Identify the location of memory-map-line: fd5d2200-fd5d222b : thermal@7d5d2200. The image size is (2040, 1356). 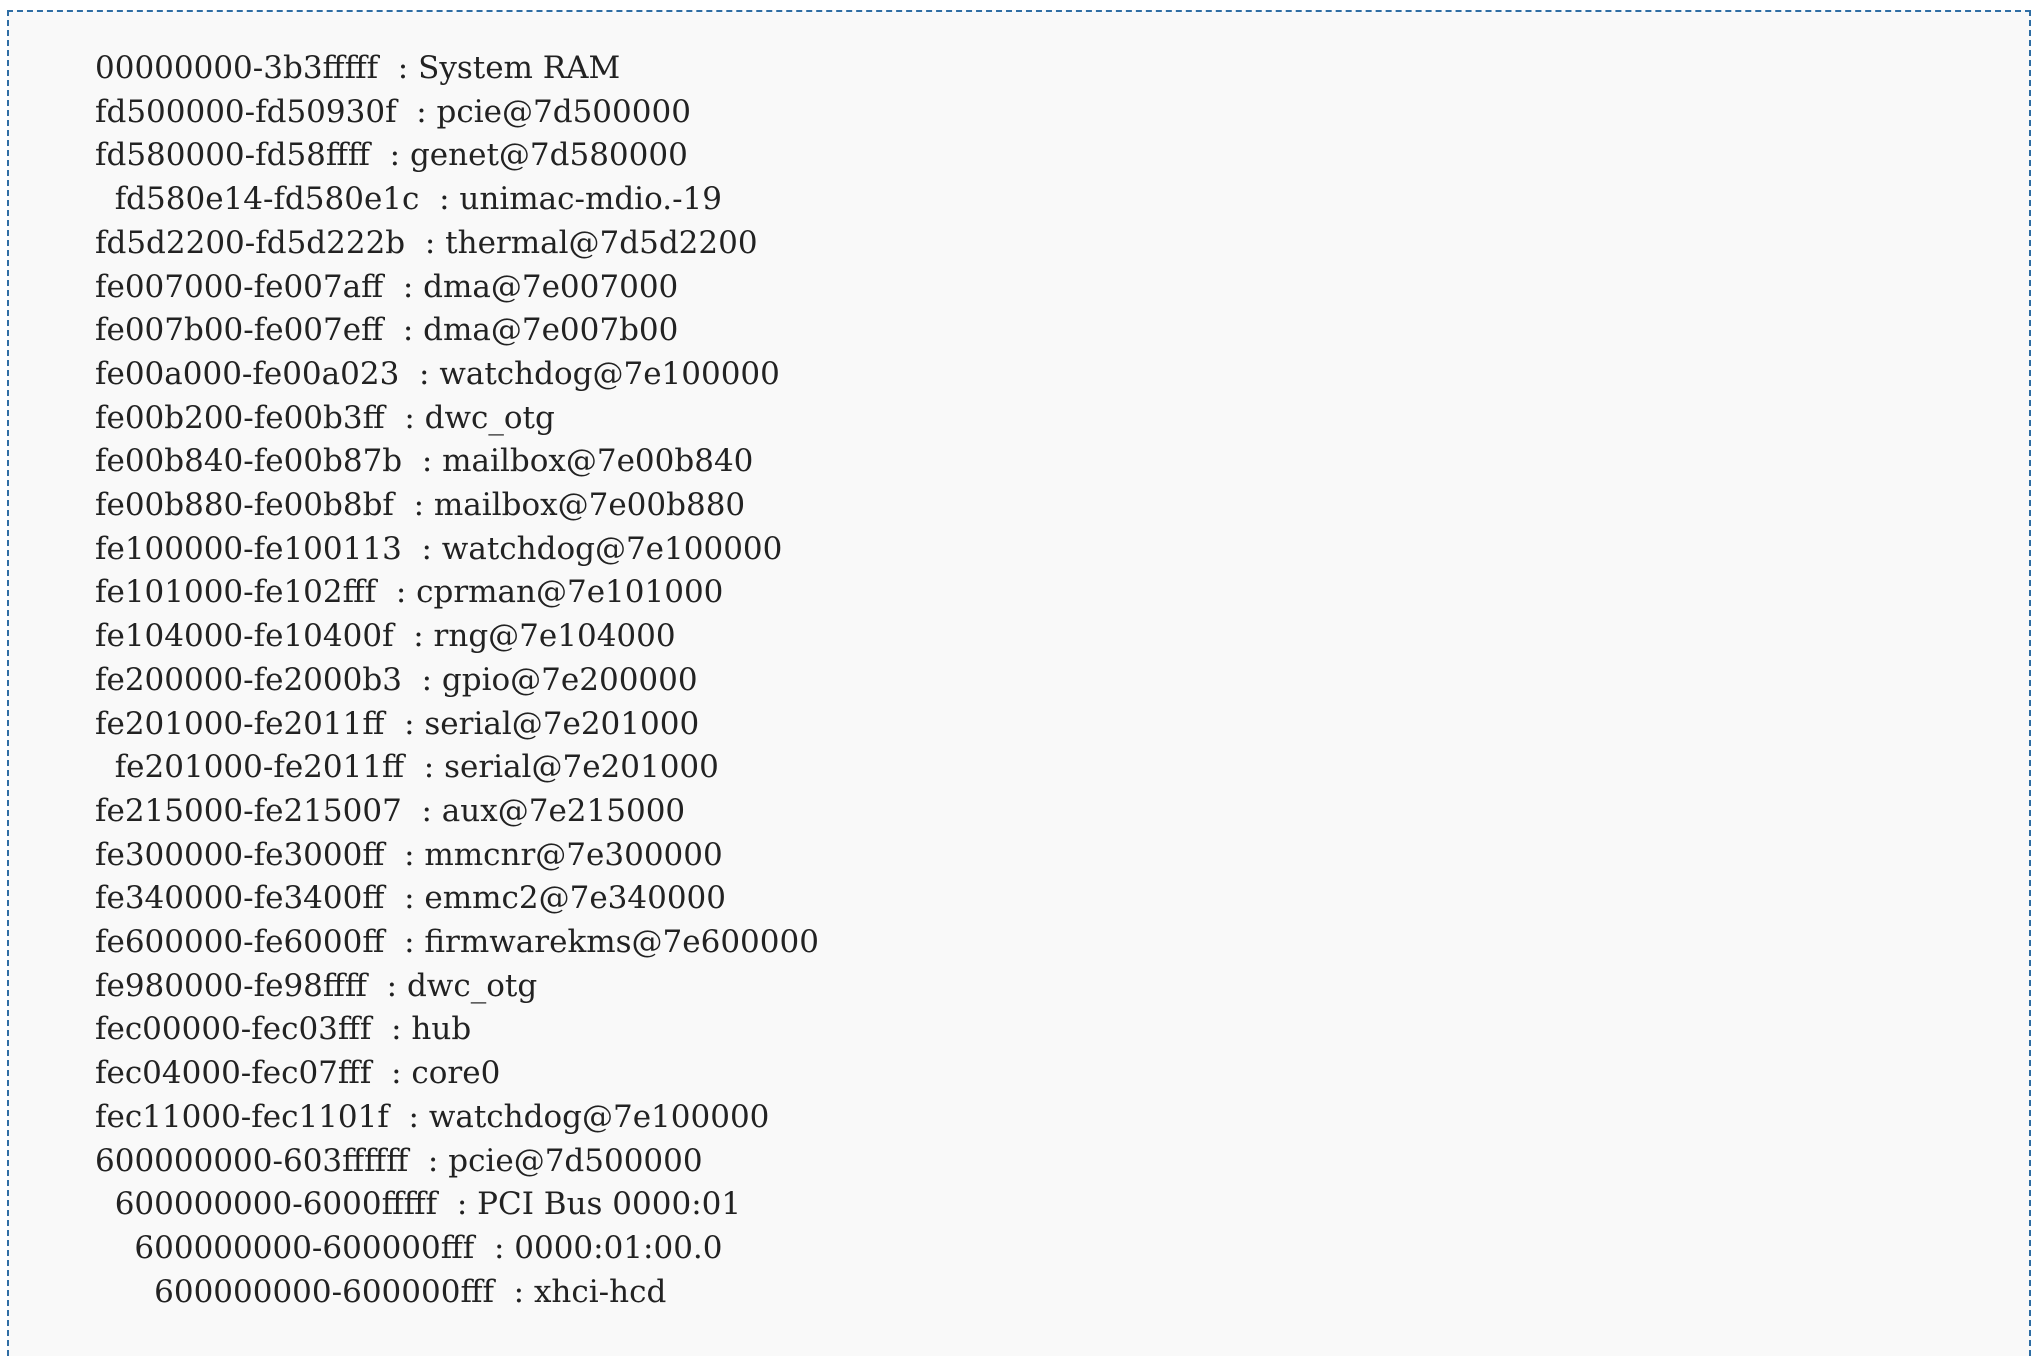
(426, 242).